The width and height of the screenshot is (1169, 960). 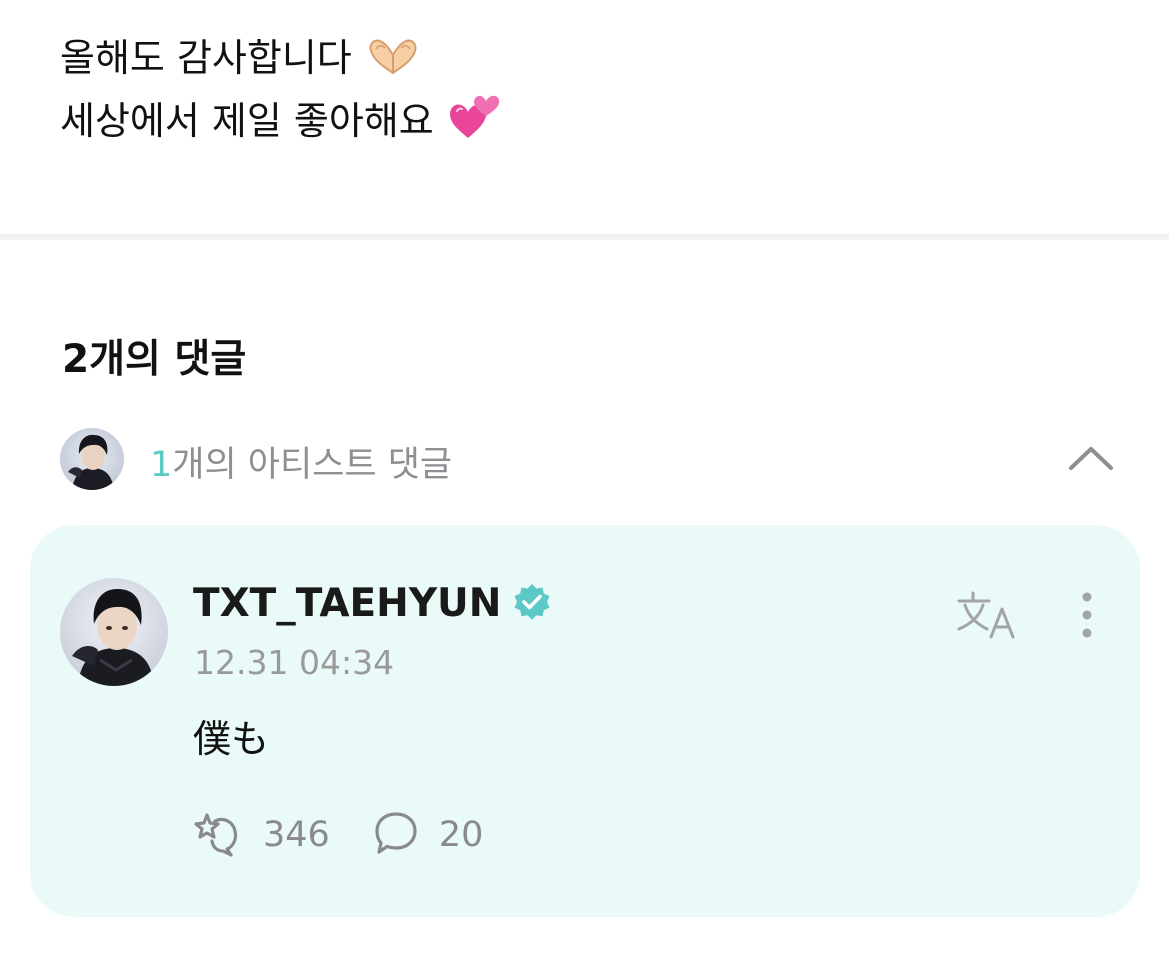 What do you see at coordinates (396, 835) in the screenshot?
I see `reply-icon` at bounding box center [396, 835].